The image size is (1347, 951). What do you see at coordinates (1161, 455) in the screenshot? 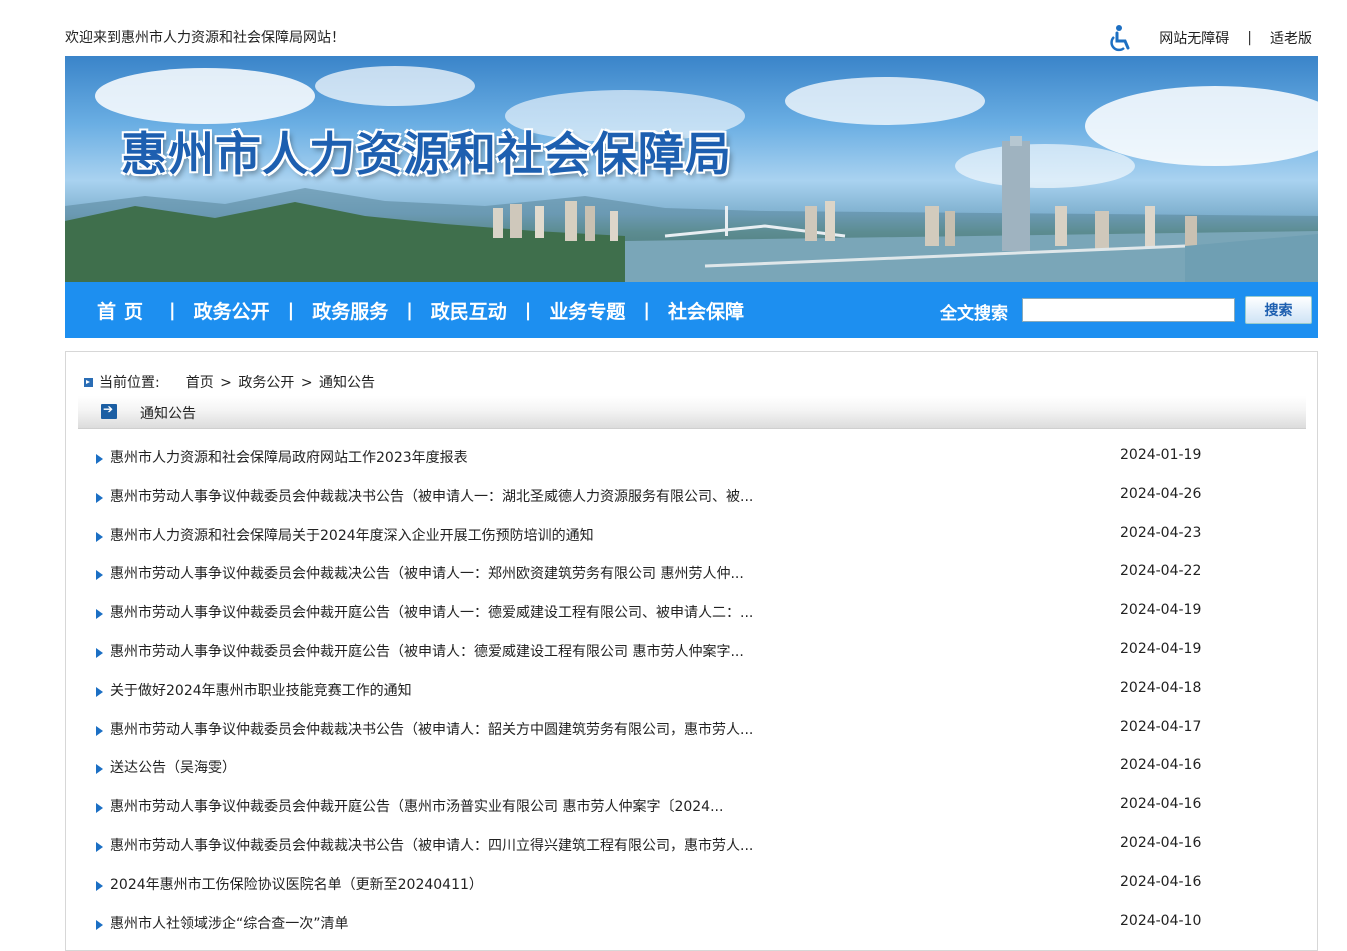
I see `notice-date: 2024-01-19` at bounding box center [1161, 455].